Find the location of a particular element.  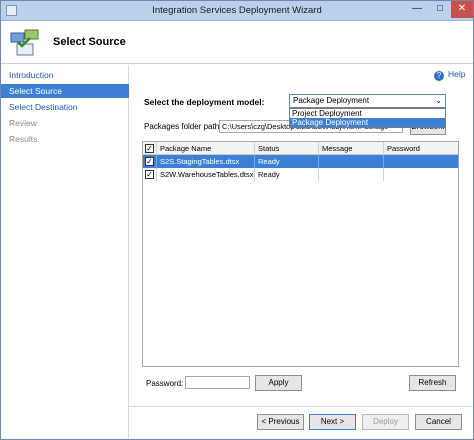

deployment-model-value: Package Deployment is located at coordinates (331, 100).